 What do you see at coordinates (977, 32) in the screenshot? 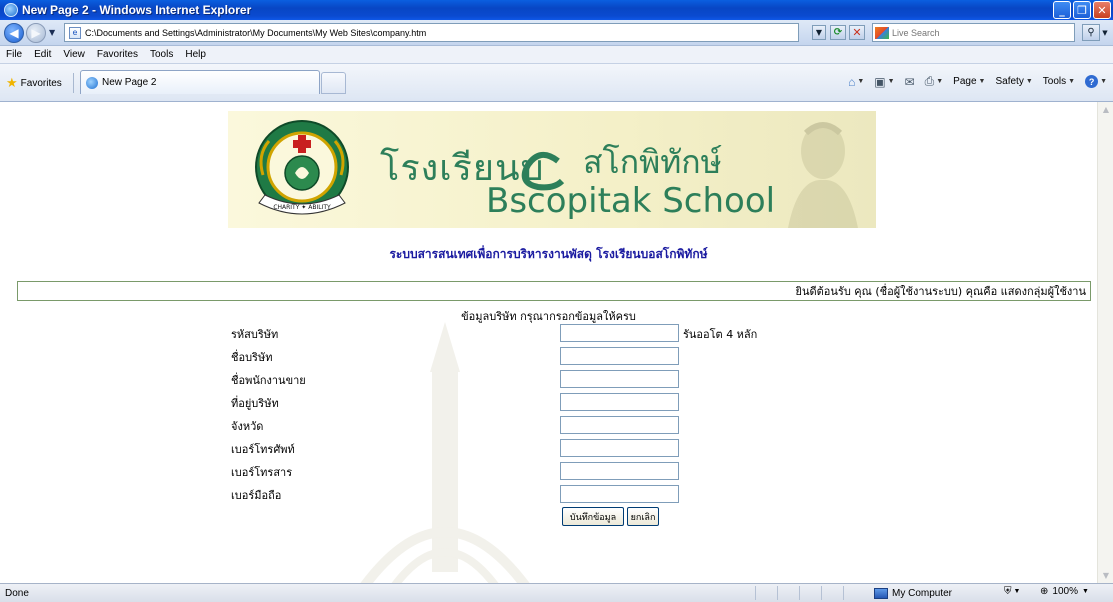
I see `search-input` at bounding box center [977, 32].